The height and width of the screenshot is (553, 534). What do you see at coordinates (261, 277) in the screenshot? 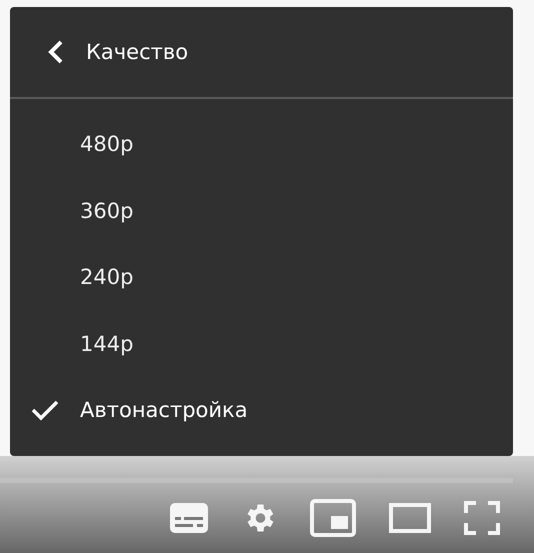
I see `quality-option: 240p` at bounding box center [261, 277].